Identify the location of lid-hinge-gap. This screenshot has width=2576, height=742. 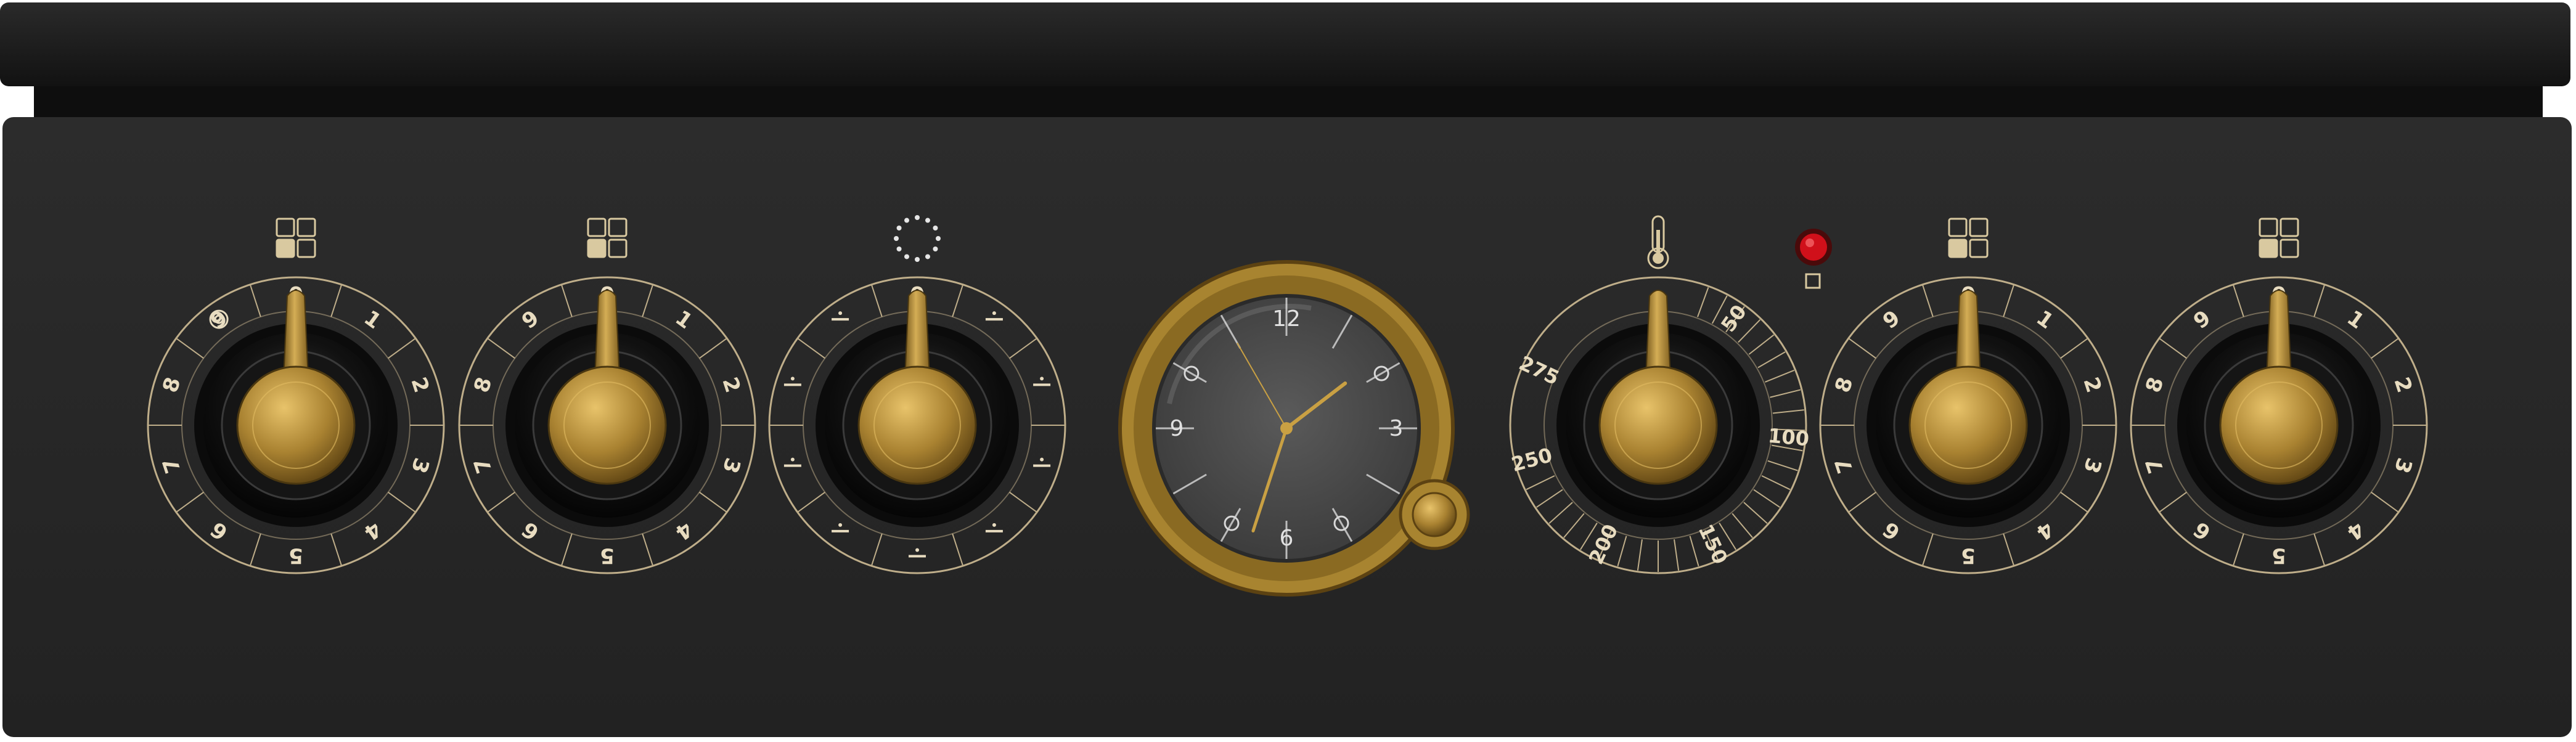
(1288, 101).